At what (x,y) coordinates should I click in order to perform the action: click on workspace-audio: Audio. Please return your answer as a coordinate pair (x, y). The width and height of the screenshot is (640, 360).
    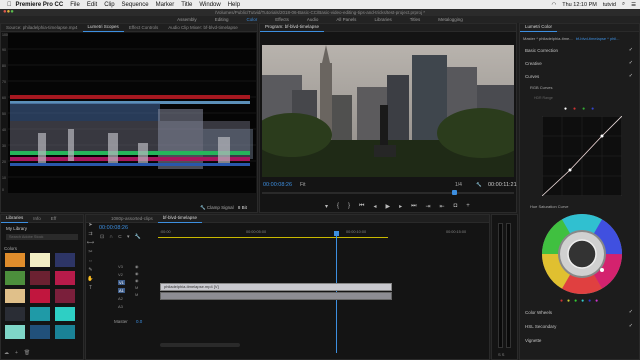
    Looking at the image, I should click on (313, 19).